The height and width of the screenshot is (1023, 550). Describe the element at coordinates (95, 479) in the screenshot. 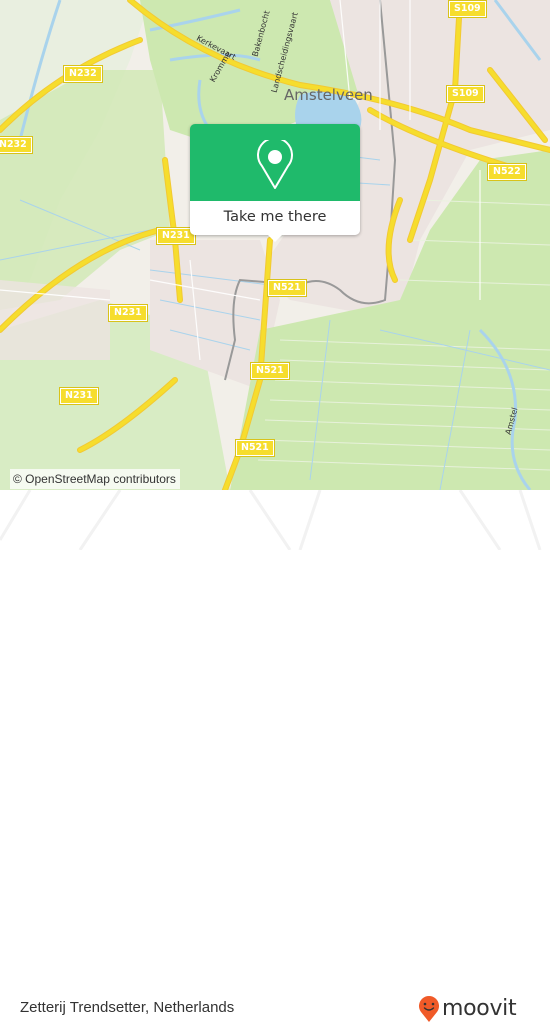

I see `map-attribution: © OpenStreetMap contributors` at that location.